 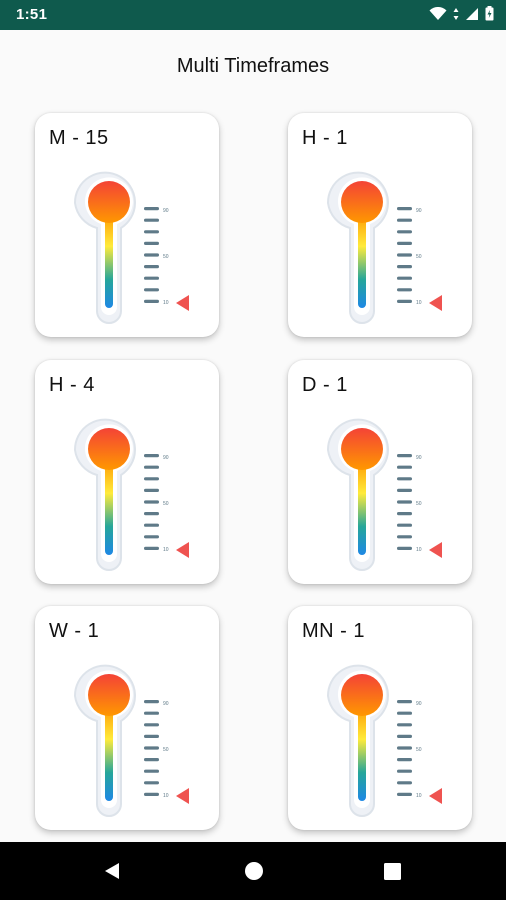 I want to click on timeframe-label: MN - 1, so click(x=333, y=631).